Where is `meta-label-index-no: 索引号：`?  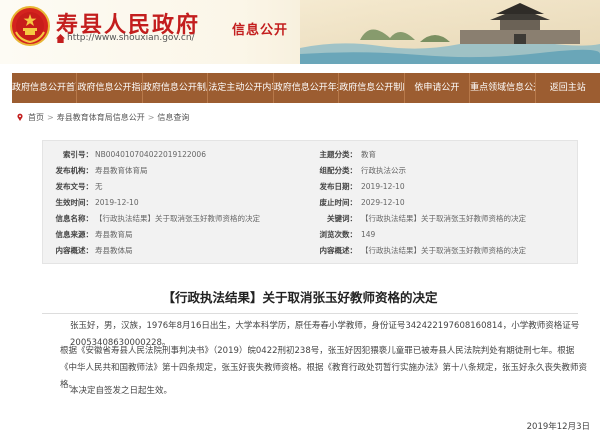
meta-label-index-no: 索引号： is located at coordinates (78, 154).